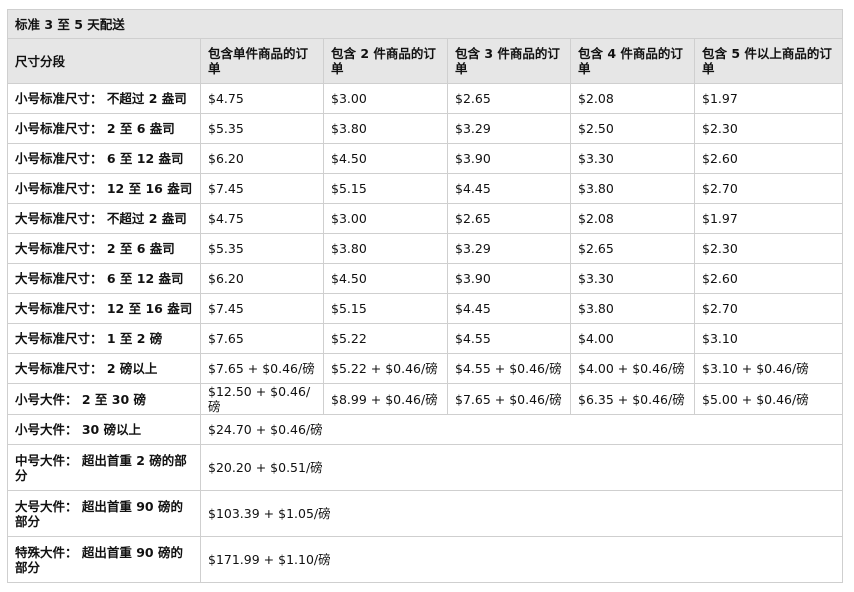  I want to click on size-tier-label: 小号标准尺寸： 12 至 16 盎司, so click(104, 188).